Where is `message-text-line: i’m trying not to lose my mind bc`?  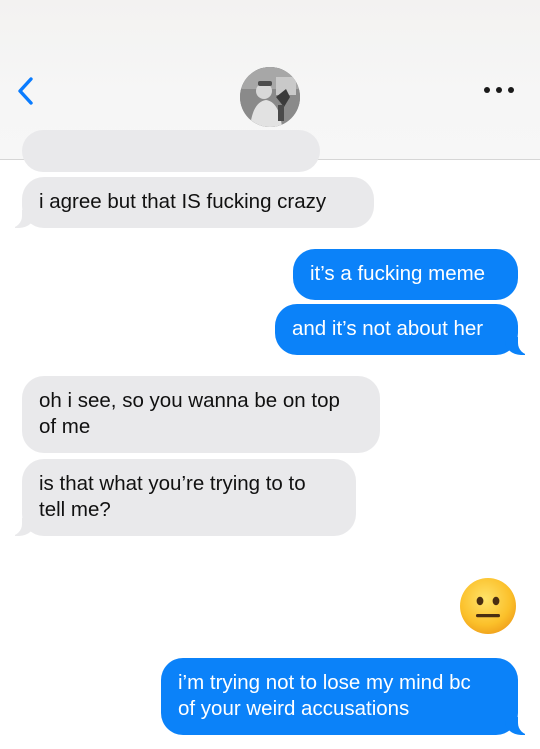 message-text-line: i’m trying not to lose my mind bc is located at coordinates (324, 682).